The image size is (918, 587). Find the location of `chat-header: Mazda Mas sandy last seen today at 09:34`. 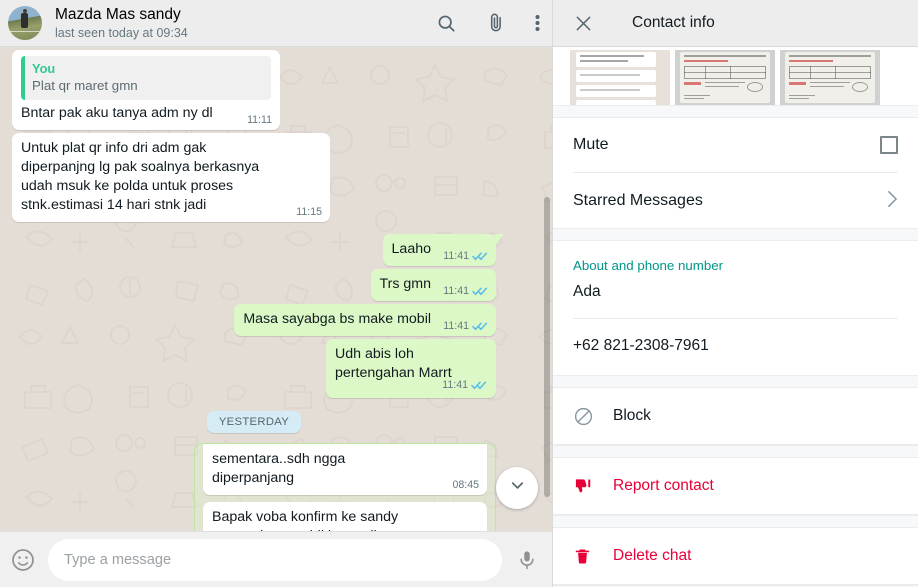

chat-header: Mazda Mas sandy last seen today at 09:34 is located at coordinates (276, 23).